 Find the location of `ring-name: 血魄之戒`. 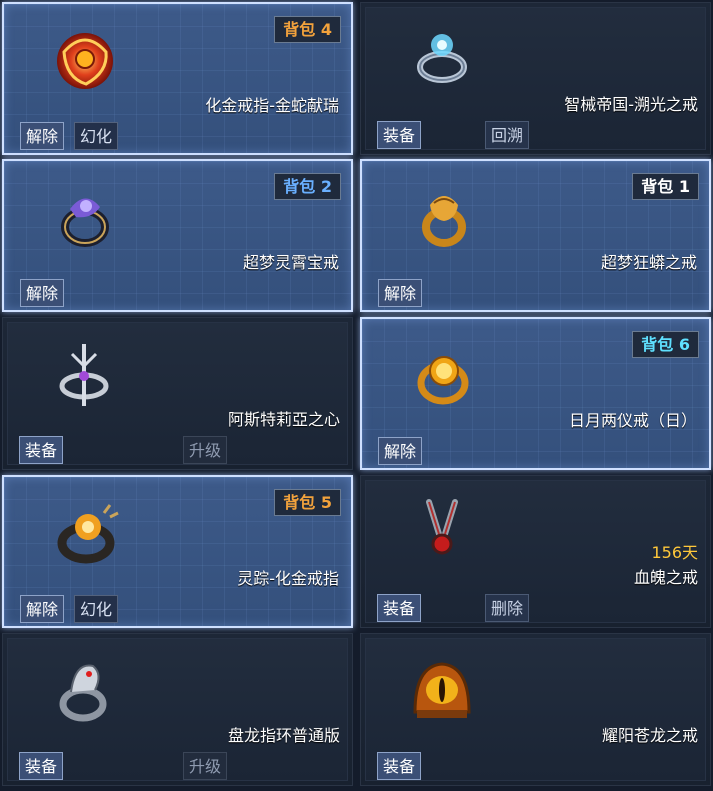

ring-name: 血魄之戒 is located at coordinates (665, 577).